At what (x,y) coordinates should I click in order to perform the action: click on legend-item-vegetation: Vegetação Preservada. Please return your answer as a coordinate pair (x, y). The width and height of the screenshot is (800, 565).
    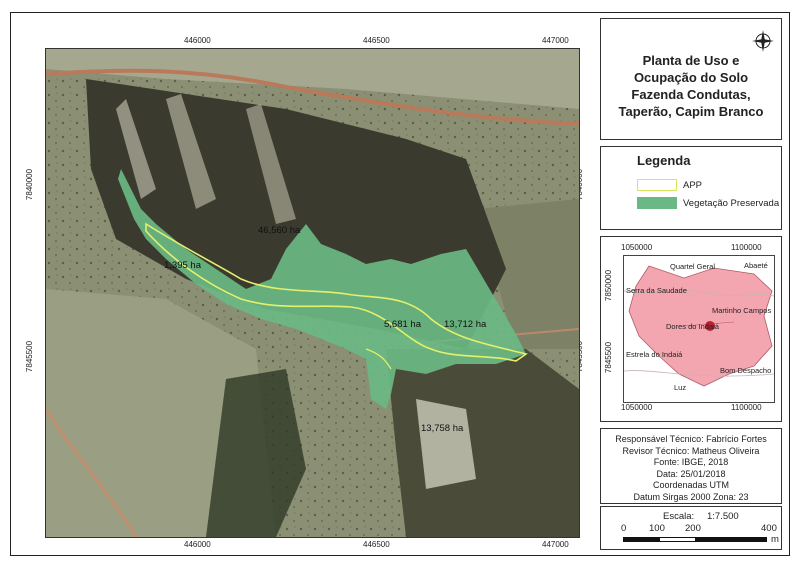
    Looking at the image, I should click on (708, 203).